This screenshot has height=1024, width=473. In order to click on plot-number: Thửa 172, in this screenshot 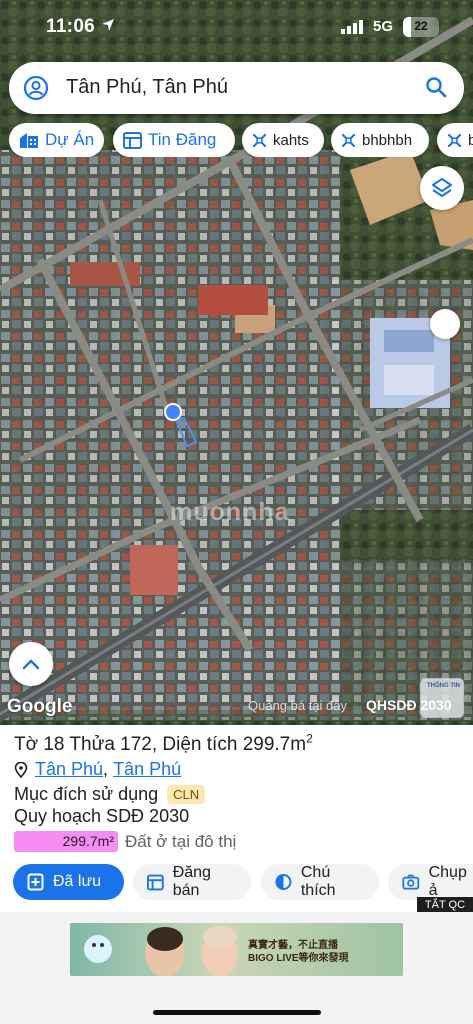, I will do `click(113, 744)`.